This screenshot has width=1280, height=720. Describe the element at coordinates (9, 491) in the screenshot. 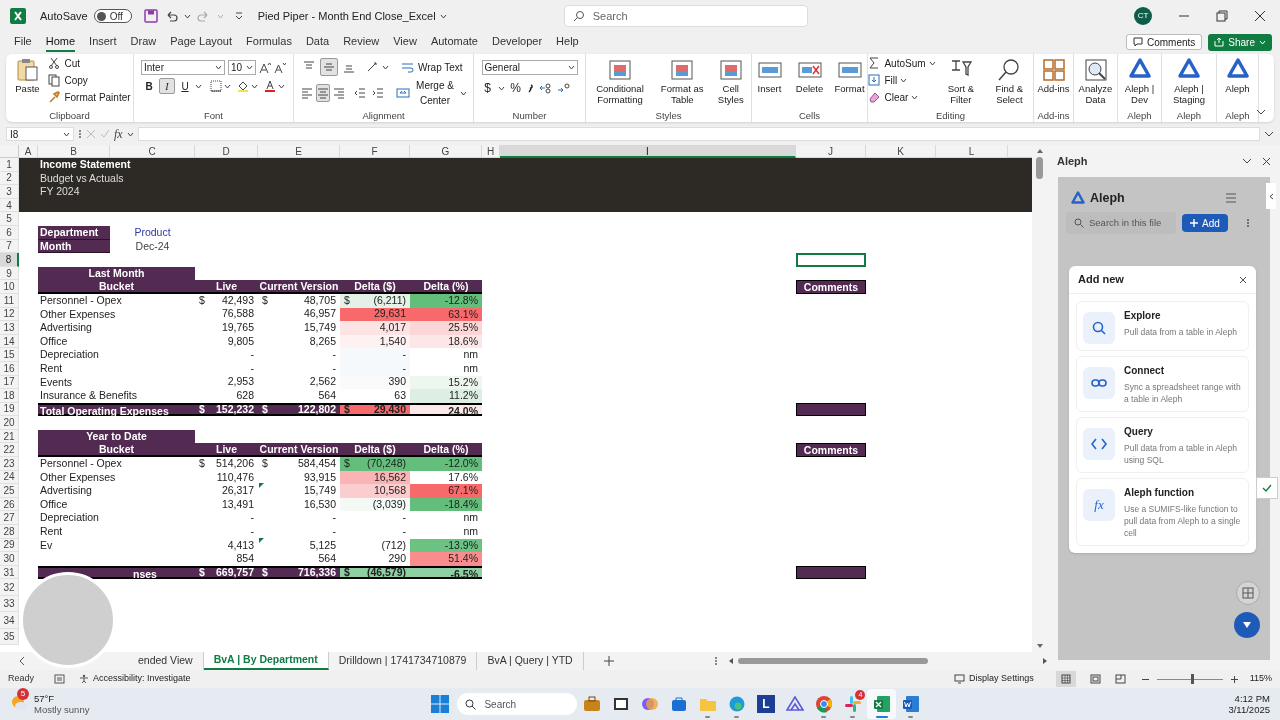

I see `row-header: 25` at that location.